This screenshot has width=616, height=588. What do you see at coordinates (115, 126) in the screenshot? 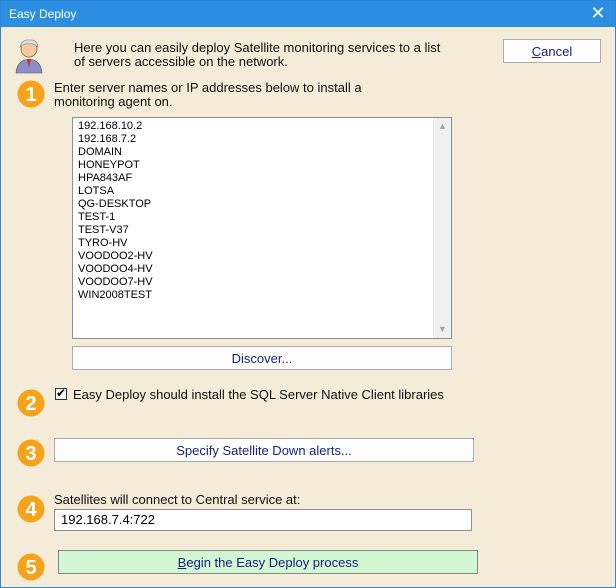
I see `server-list-item: 192.168.10.2` at bounding box center [115, 126].